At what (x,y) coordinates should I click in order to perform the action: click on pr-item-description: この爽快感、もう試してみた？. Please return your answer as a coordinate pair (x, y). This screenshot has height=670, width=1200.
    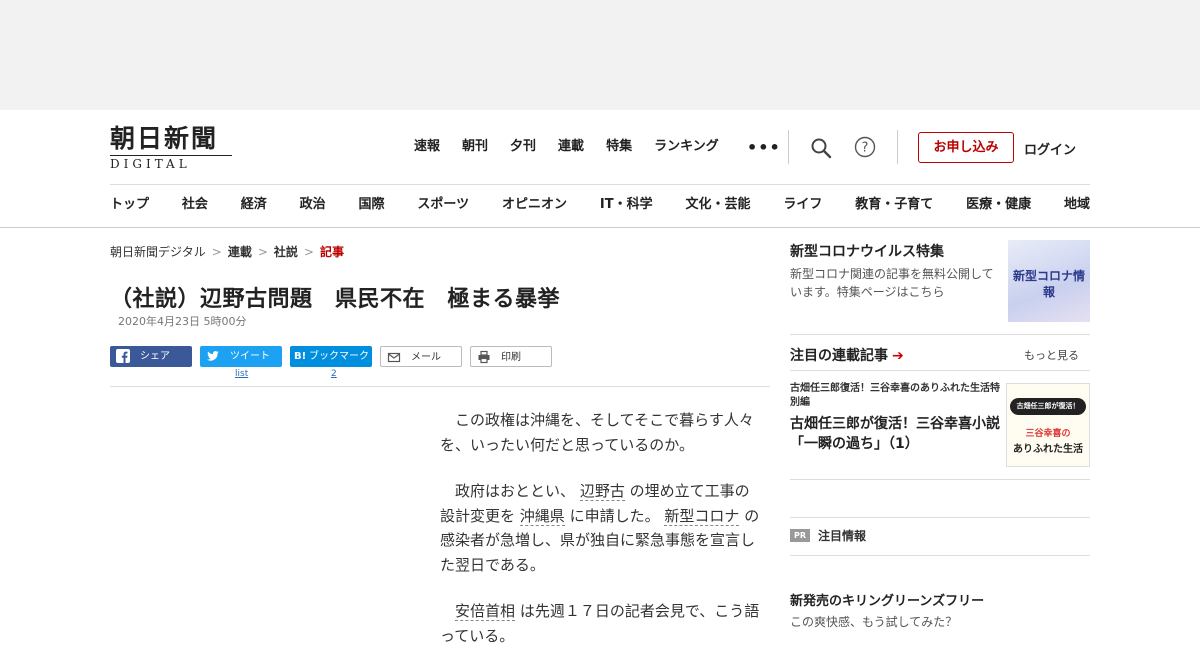
    Looking at the image, I should click on (873, 621).